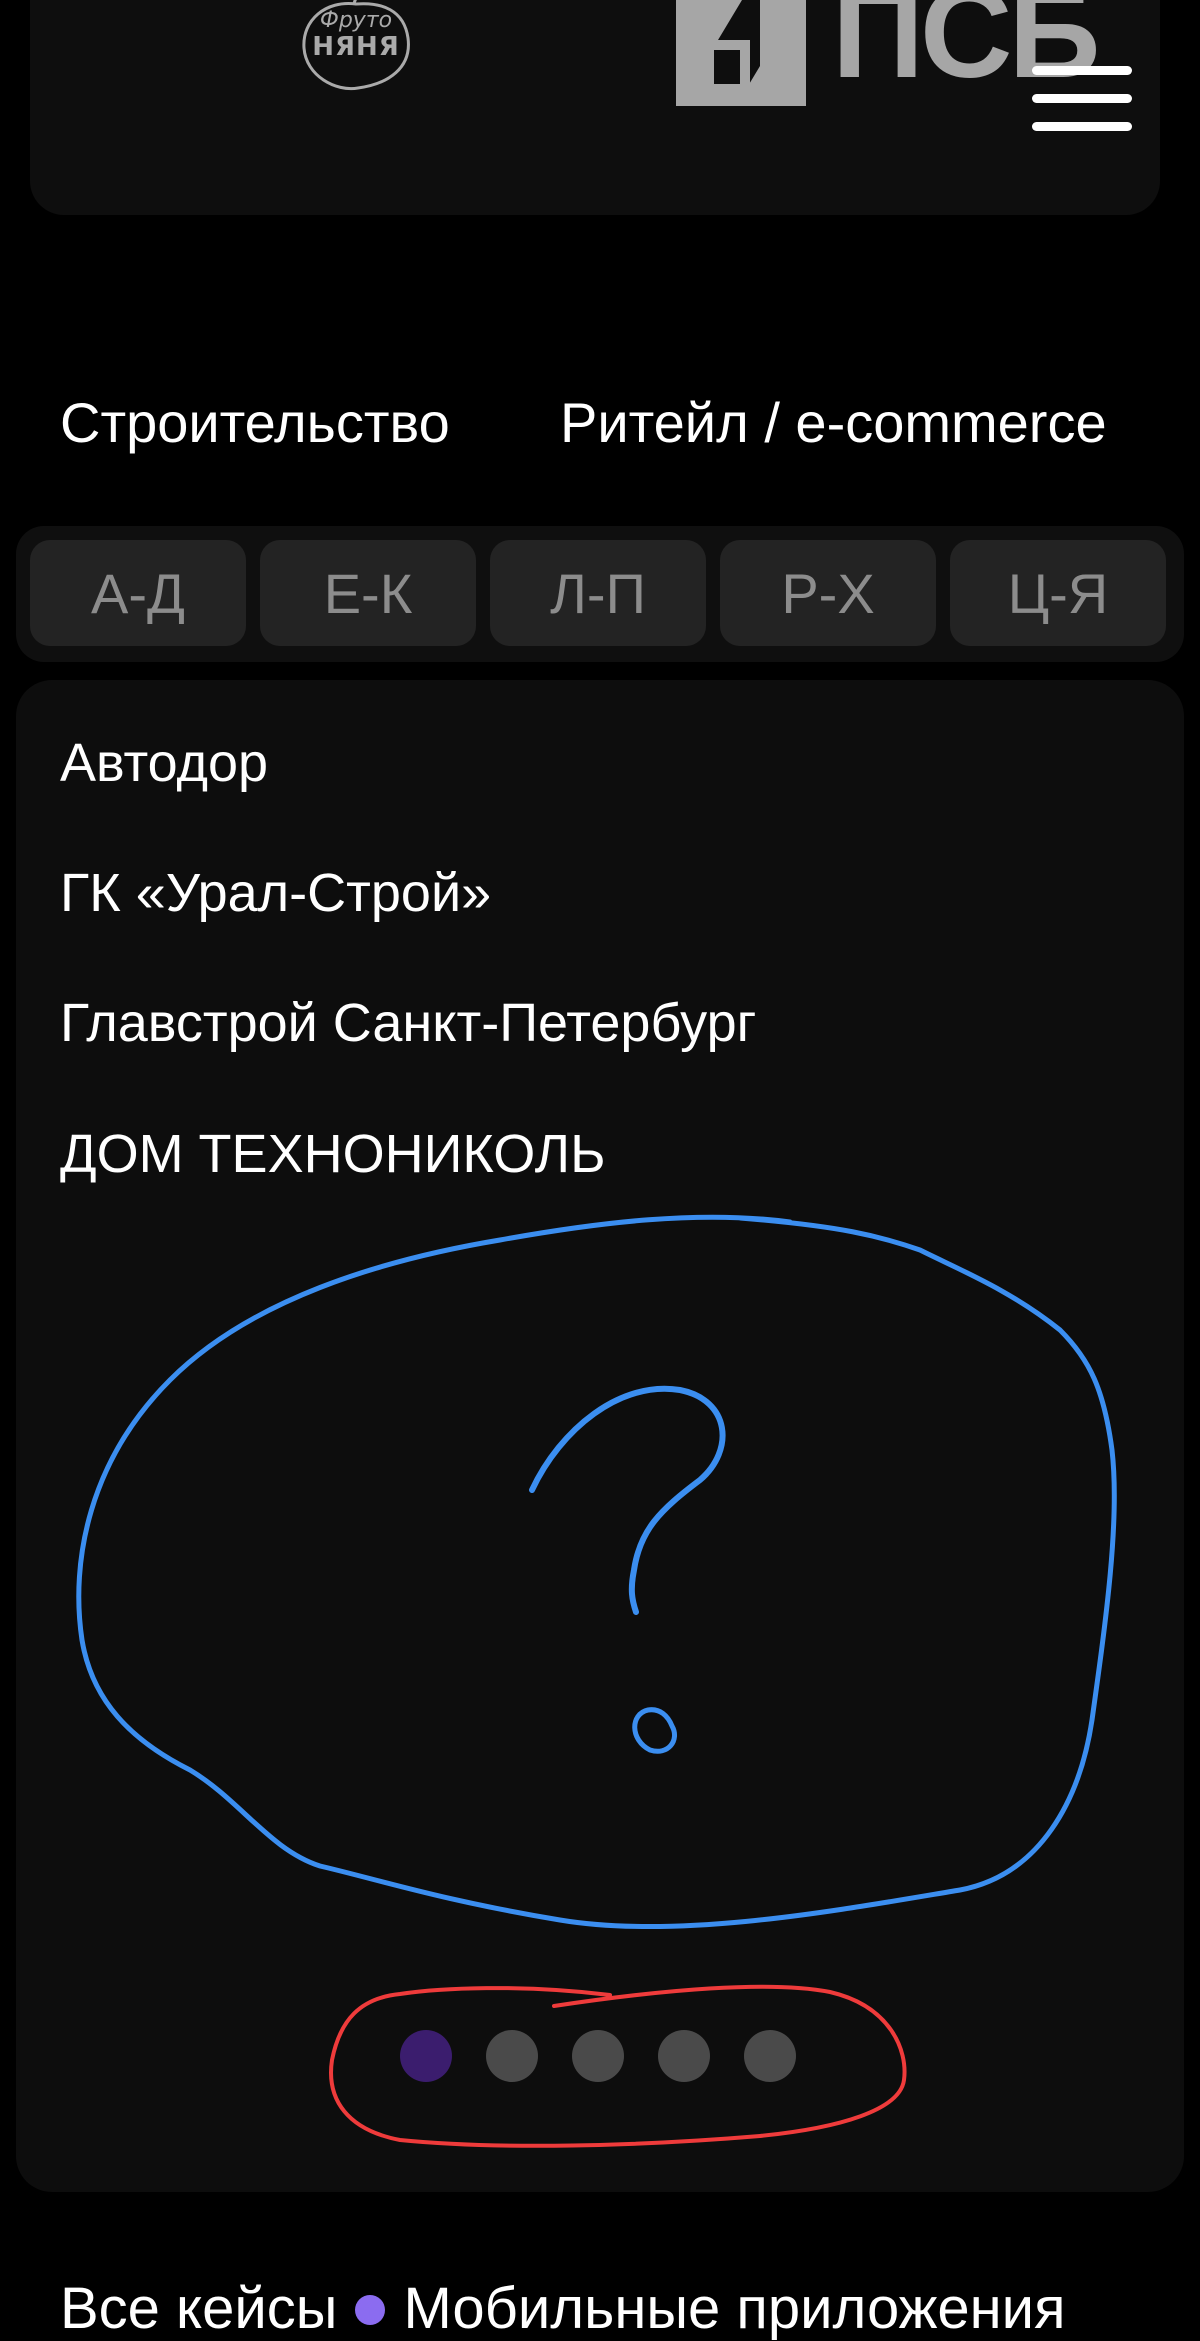  I want to click on annotation-question-curve, so click(627, 1500).